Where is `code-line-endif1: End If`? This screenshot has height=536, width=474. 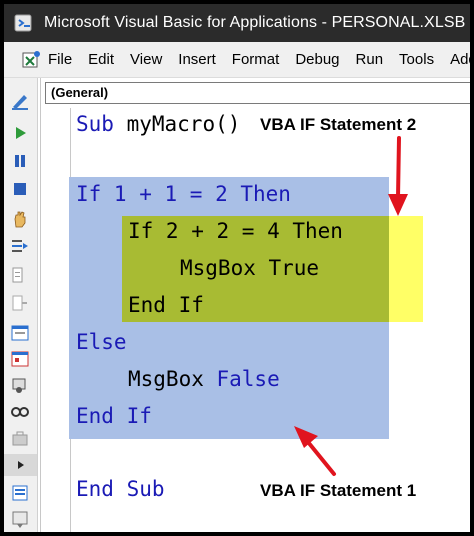
code-line-endif1: End If is located at coordinates (114, 416).